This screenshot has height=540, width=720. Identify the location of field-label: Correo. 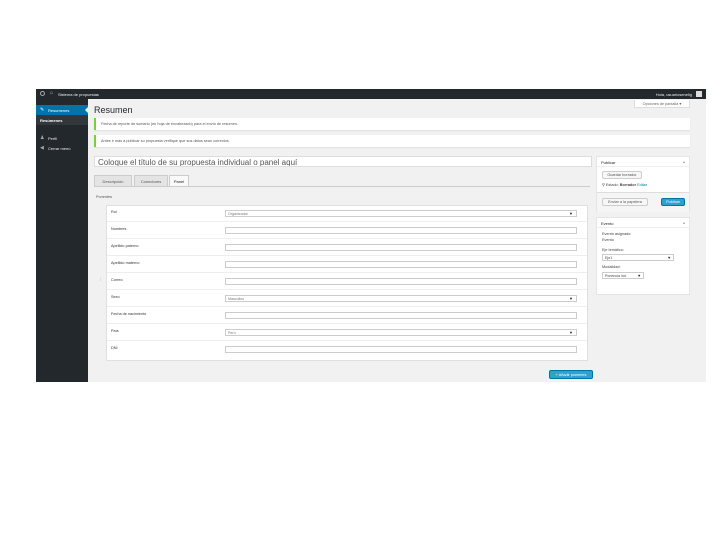
(117, 280).